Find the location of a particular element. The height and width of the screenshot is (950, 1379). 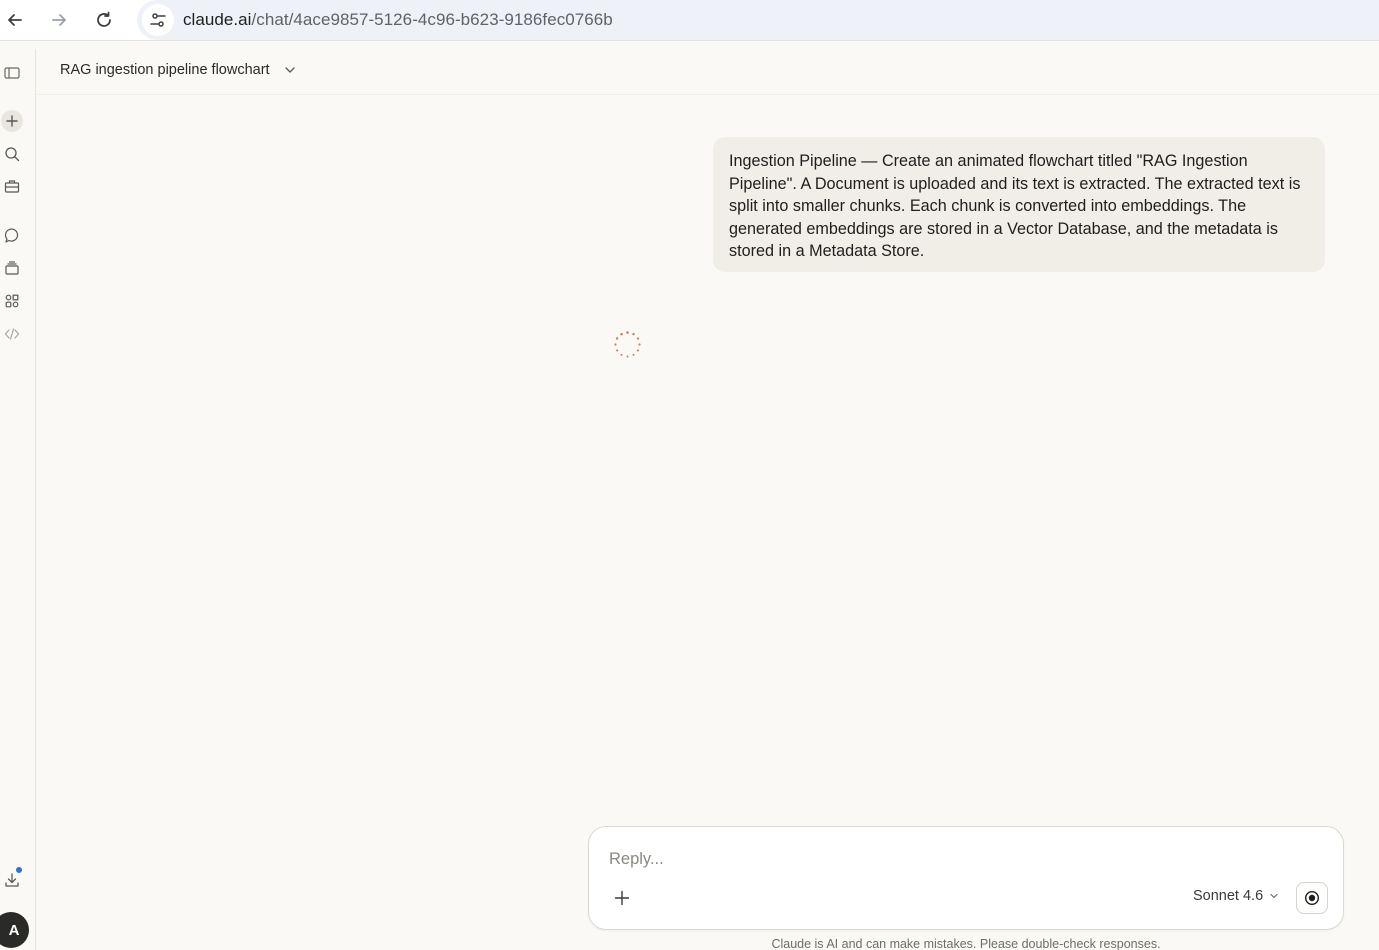

search-icon is located at coordinates (12, 154).